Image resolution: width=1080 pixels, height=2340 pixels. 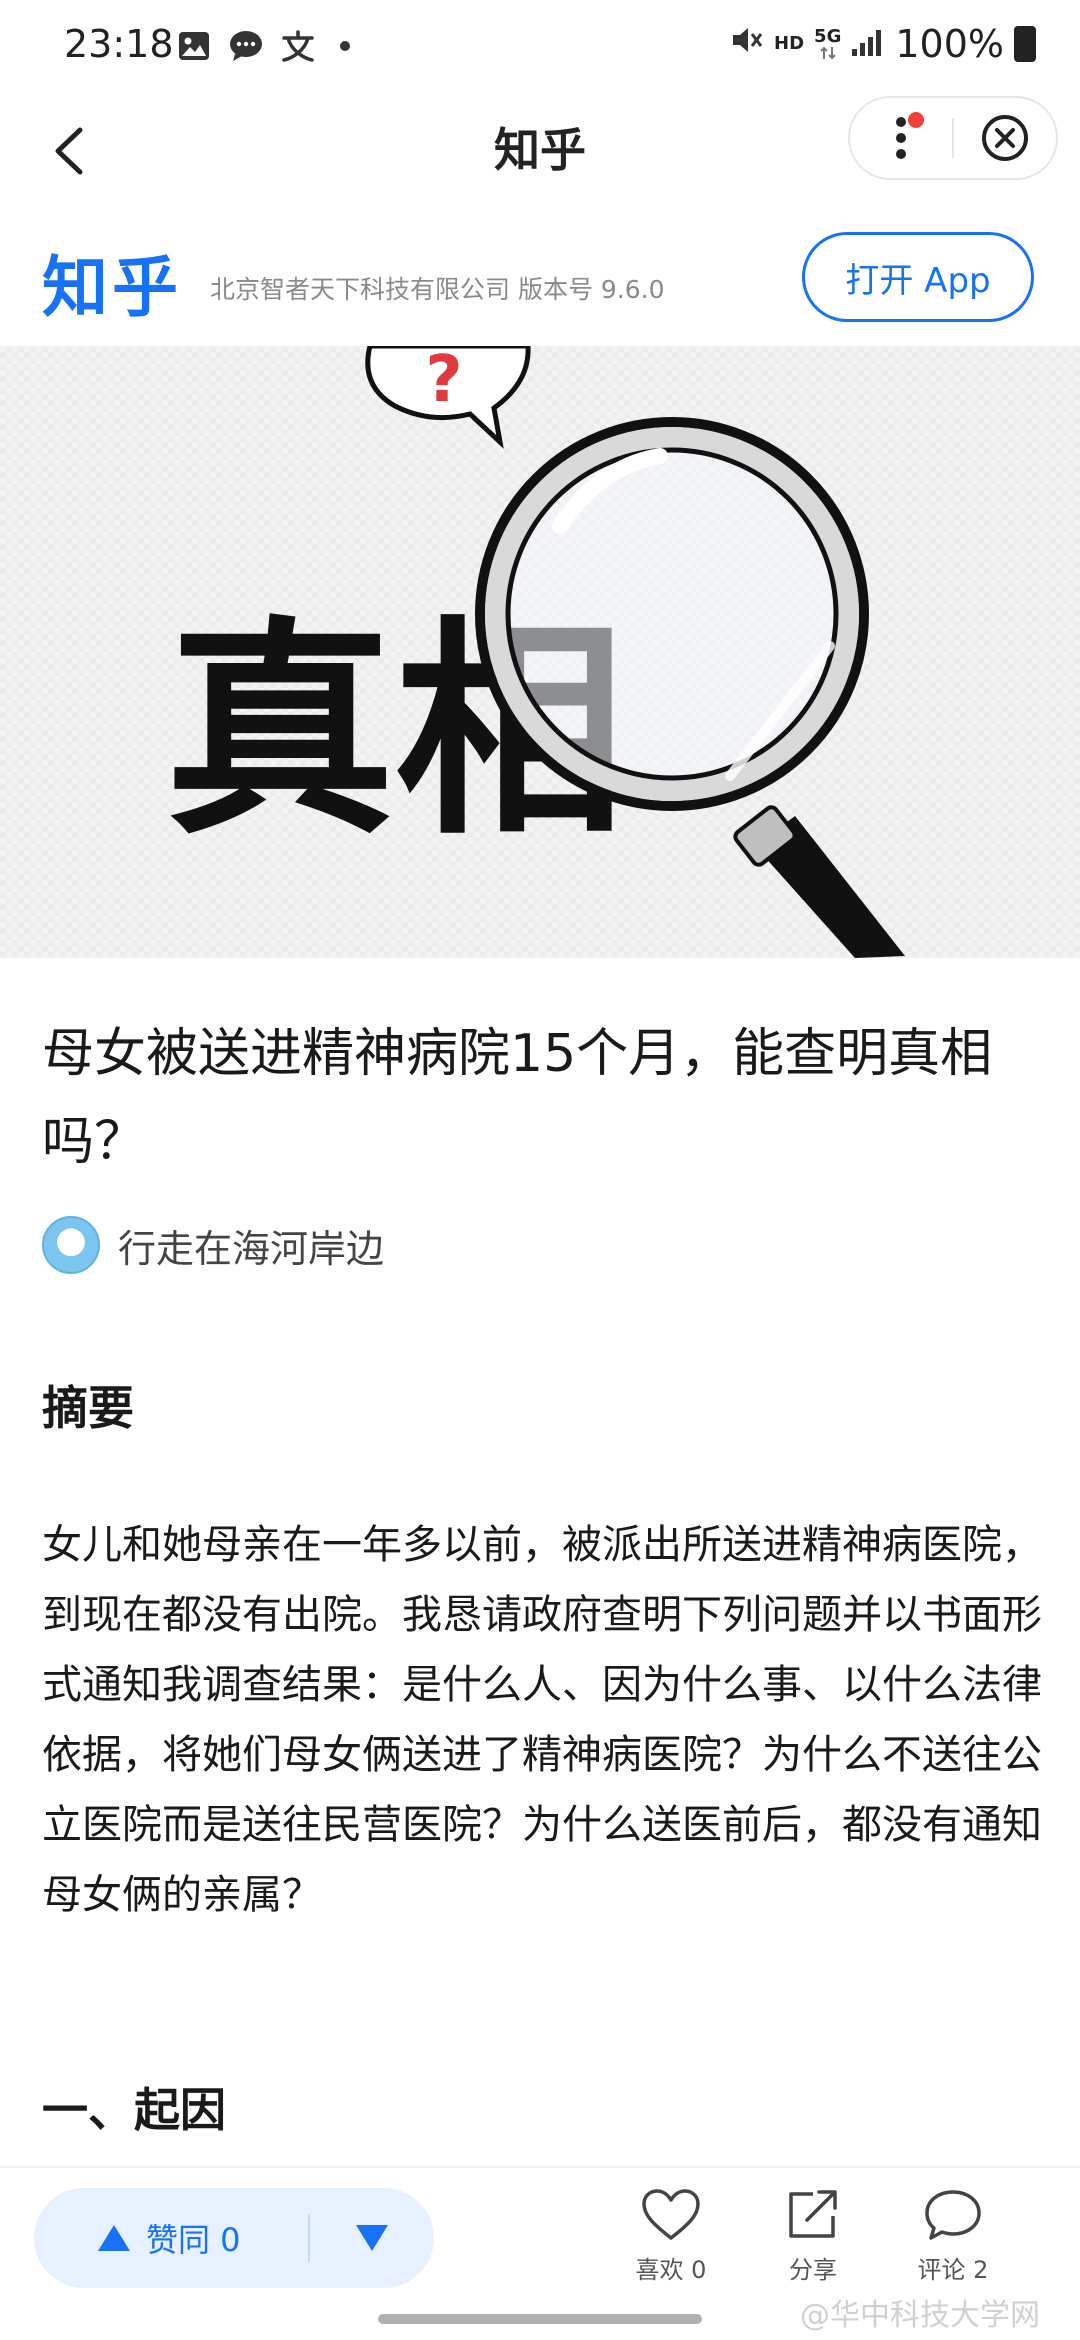 I want to click on upvote-arrow-icon, so click(x=114, y=2238).